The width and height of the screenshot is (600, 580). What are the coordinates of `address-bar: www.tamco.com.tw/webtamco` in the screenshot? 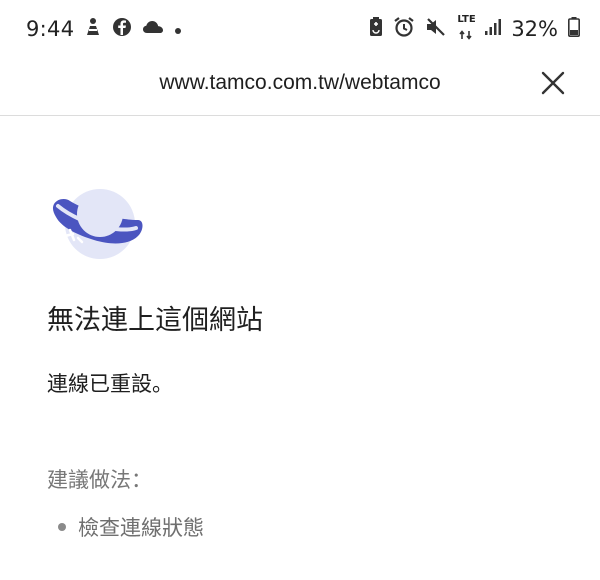 It's located at (300, 87).